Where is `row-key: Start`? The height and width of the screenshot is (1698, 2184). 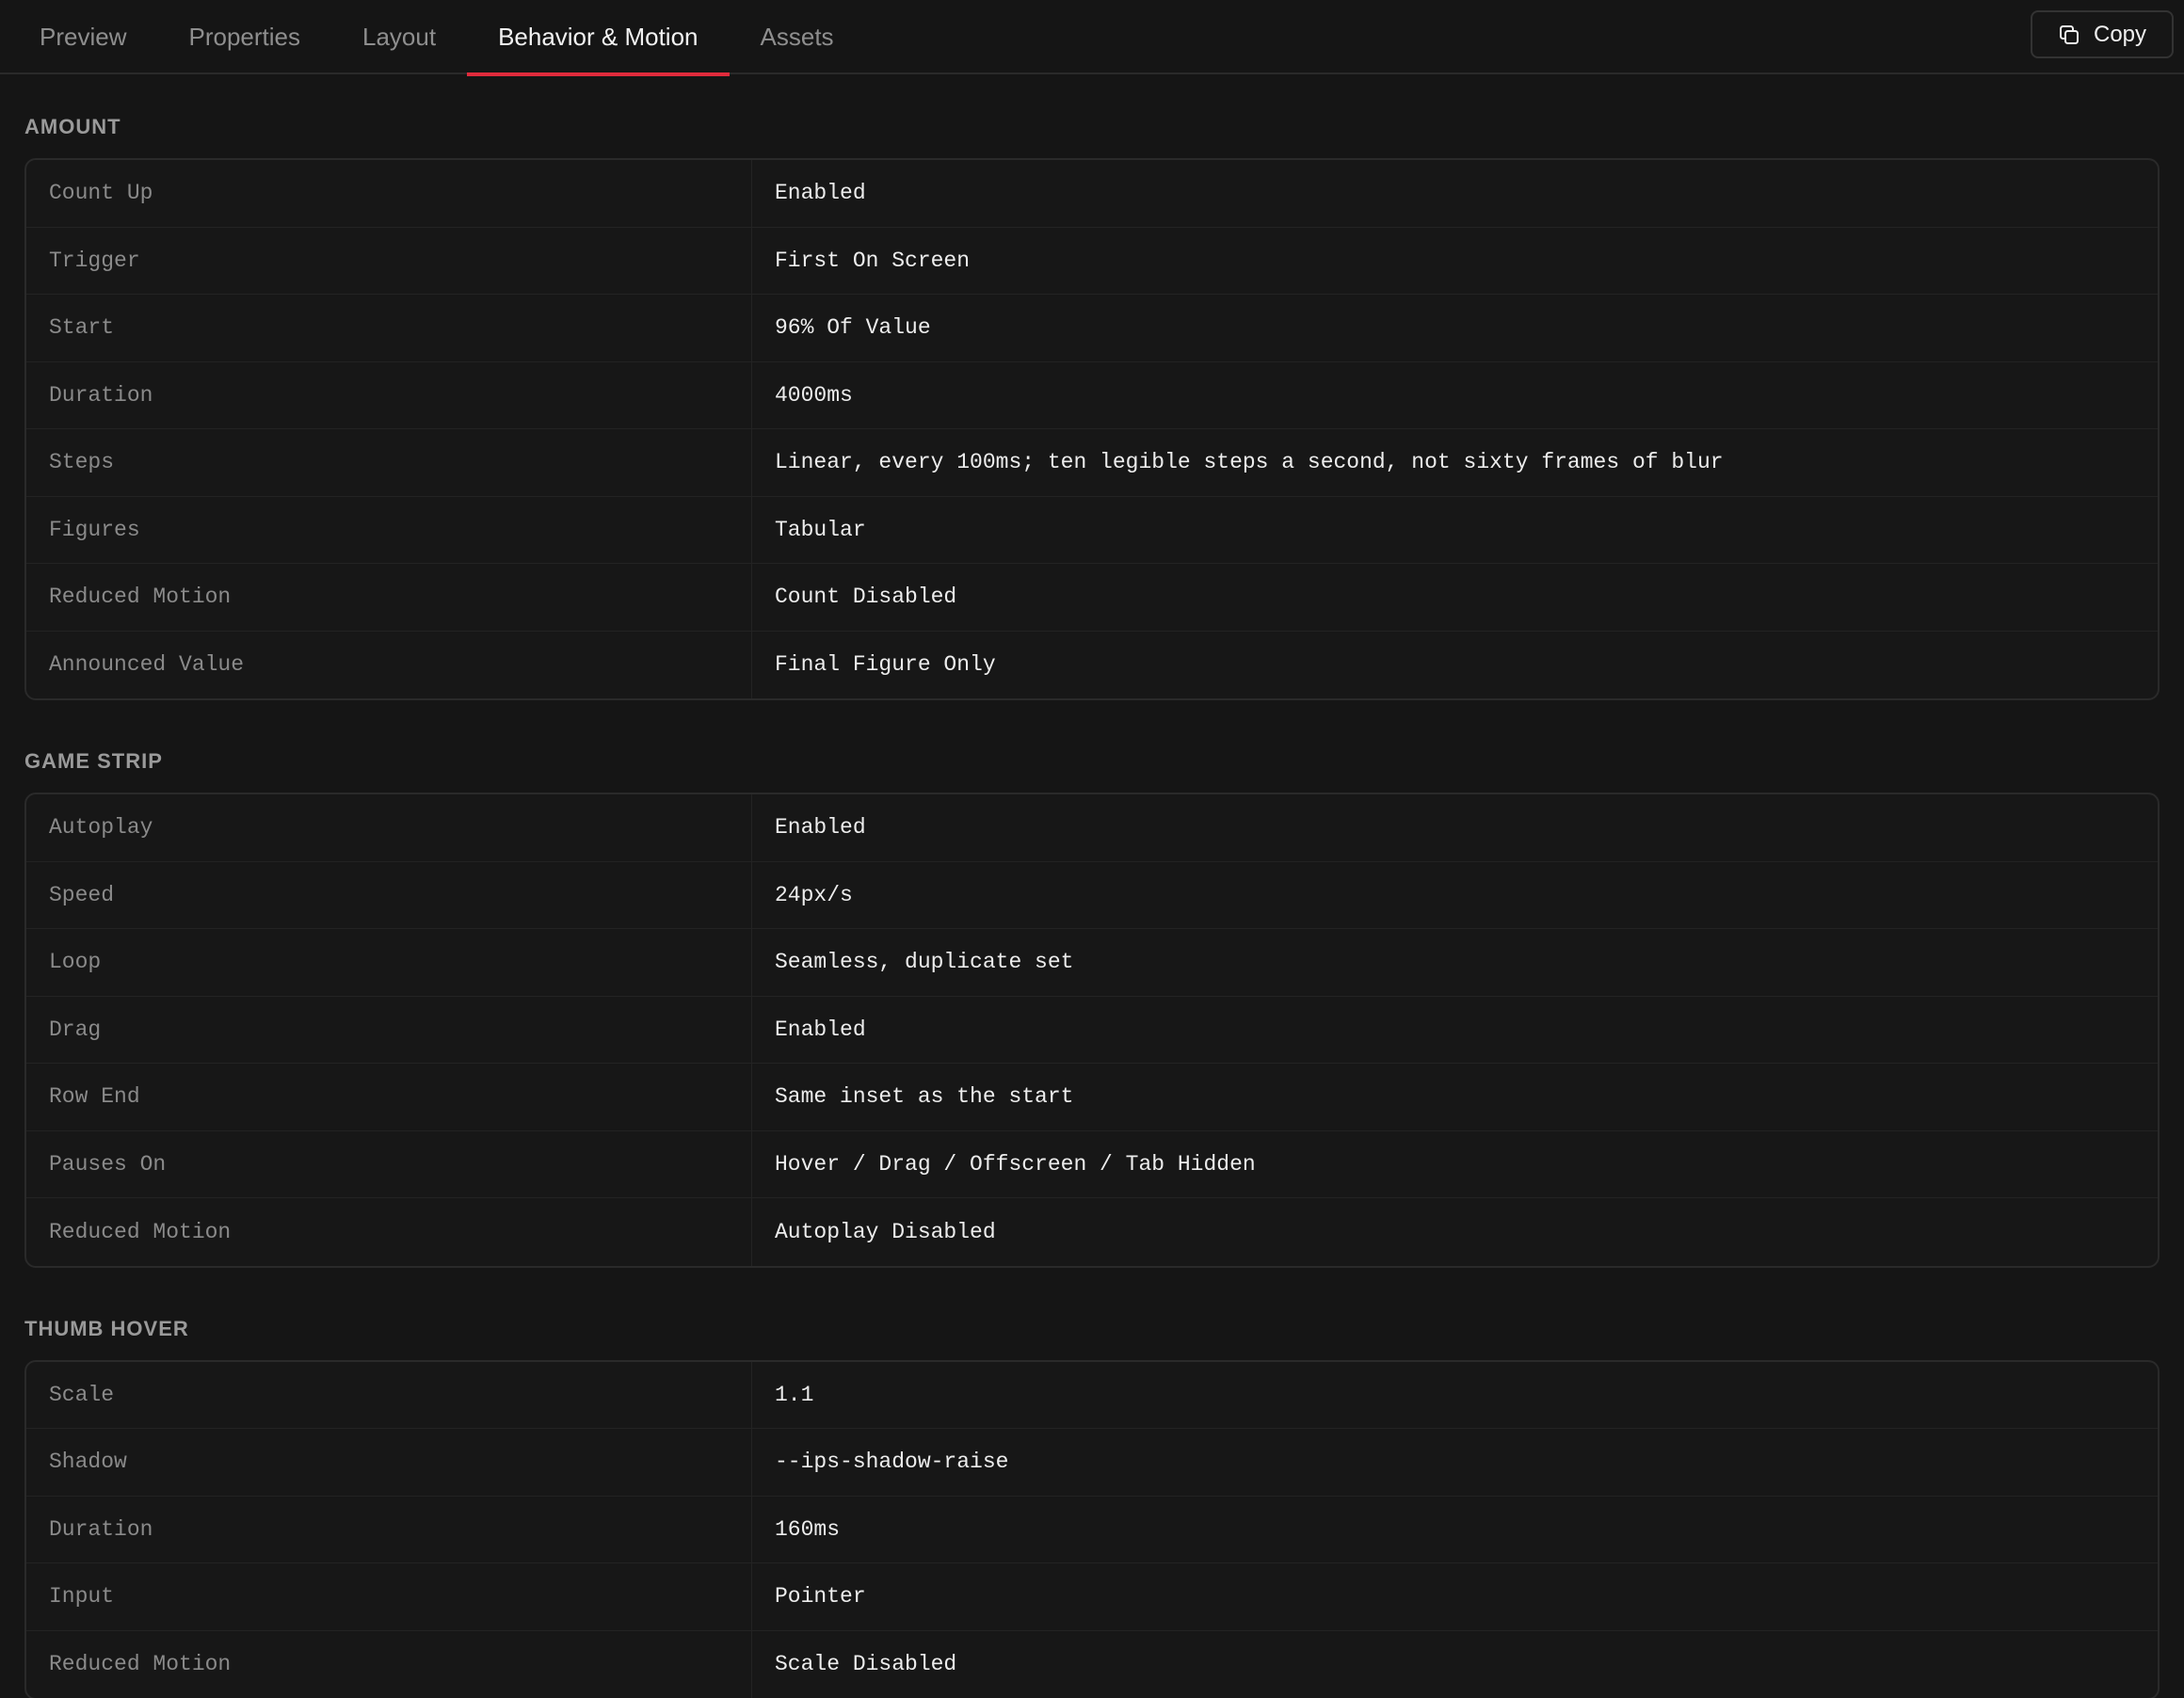
row-key: Start is located at coordinates (389, 328).